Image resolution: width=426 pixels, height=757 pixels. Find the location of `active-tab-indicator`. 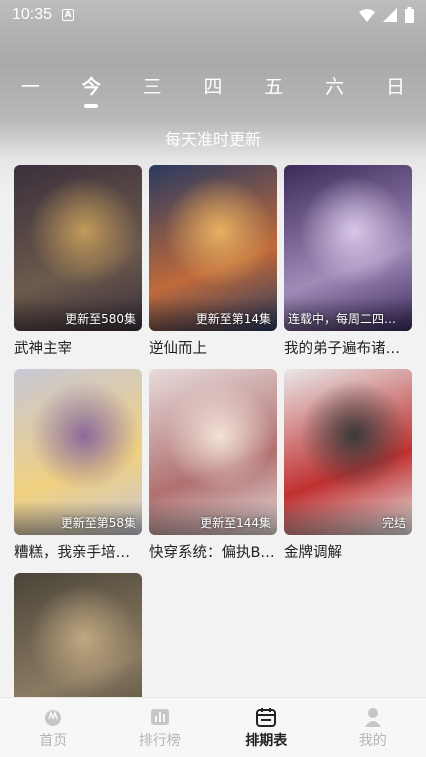

active-tab-indicator is located at coordinates (91, 106).